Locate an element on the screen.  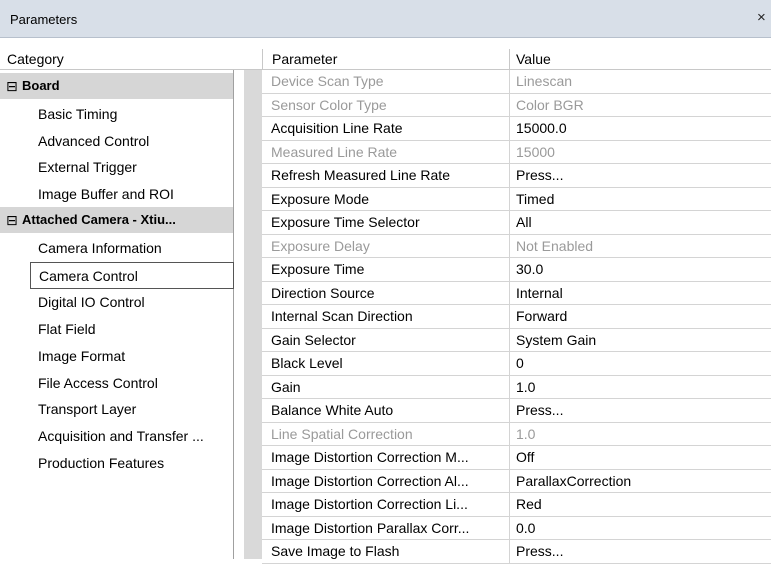
parameter-name: Save Image to Flash is located at coordinates (386, 551).